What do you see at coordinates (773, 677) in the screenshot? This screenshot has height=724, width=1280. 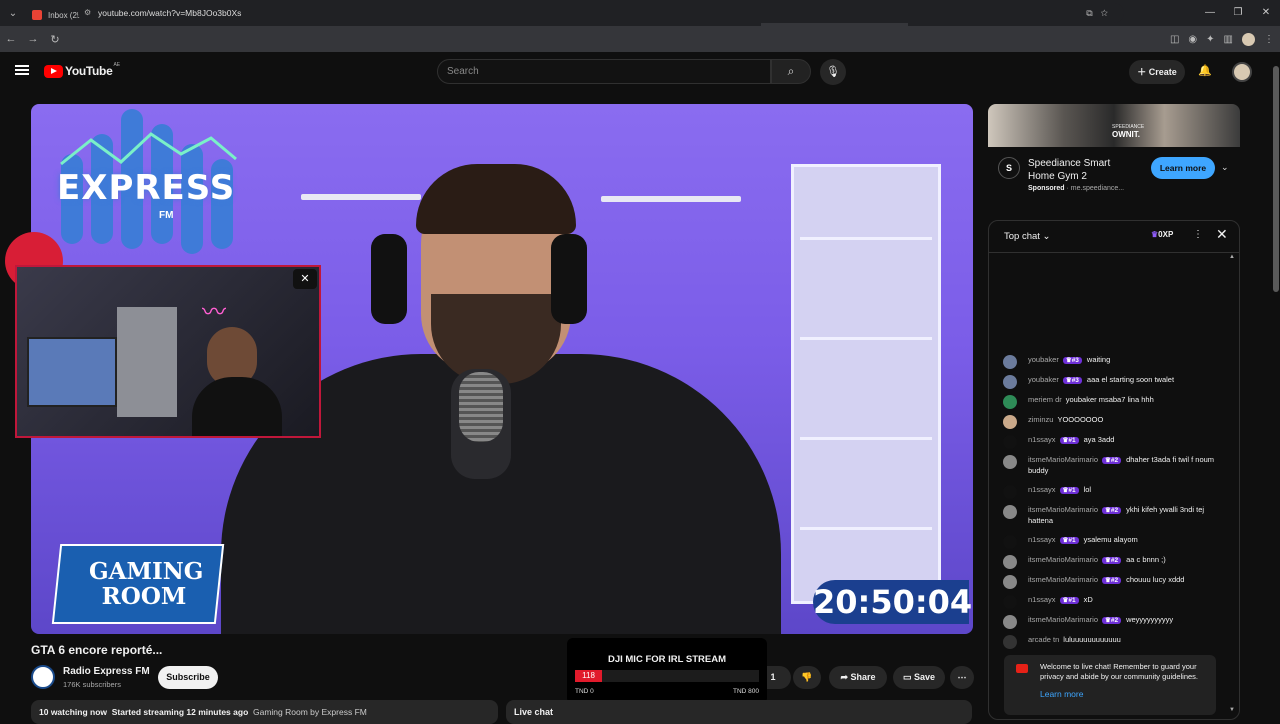 I see `like-count: 1` at bounding box center [773, 677].